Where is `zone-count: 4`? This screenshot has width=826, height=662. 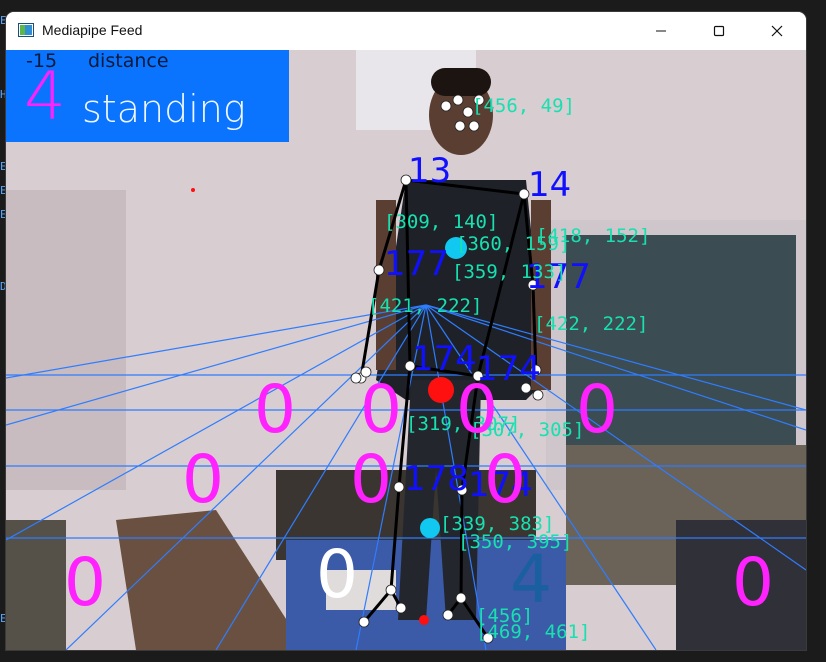 zone-count: 4 is located at coordinates (531, 579).